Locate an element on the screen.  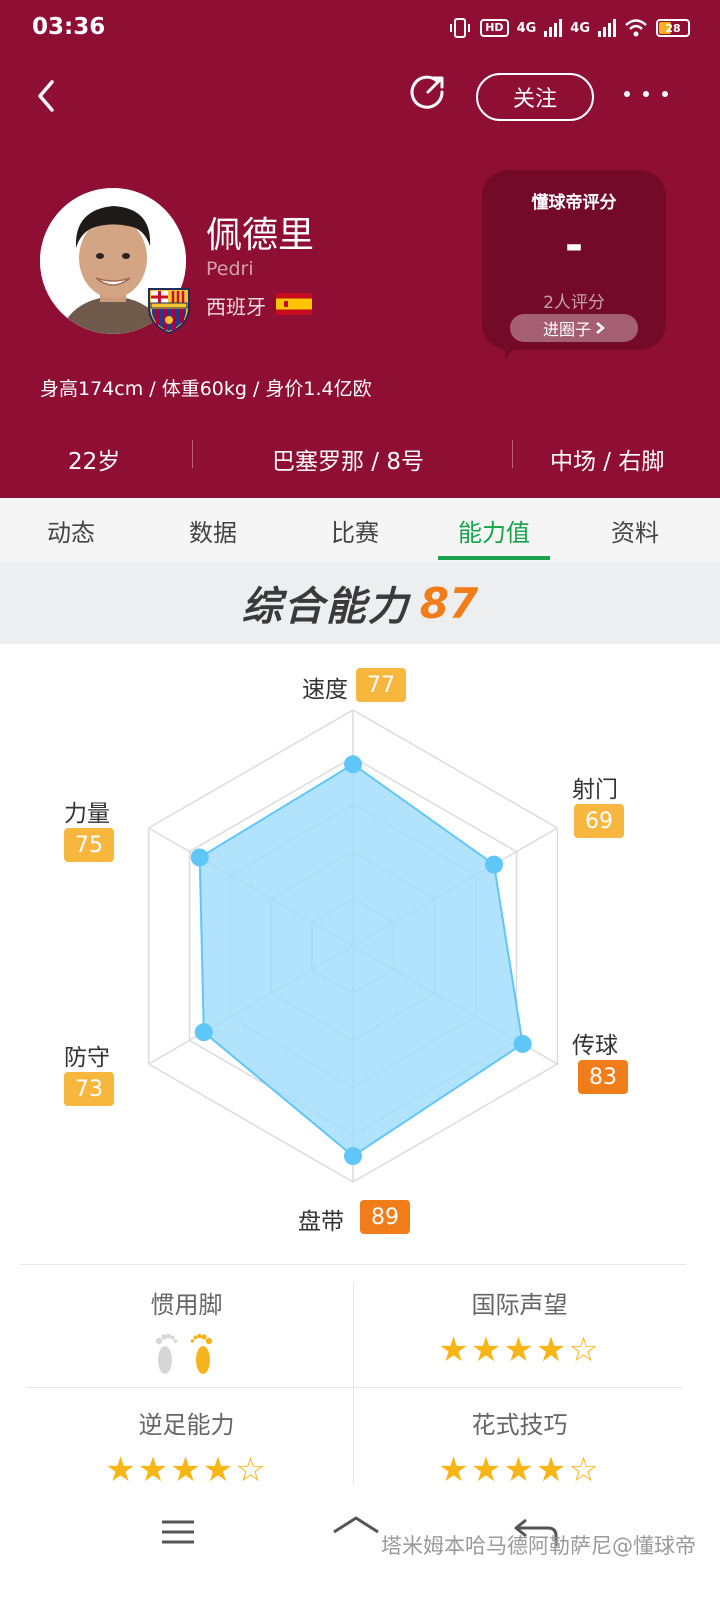
player-age: 22岁 is located at coordinates (94, 462).